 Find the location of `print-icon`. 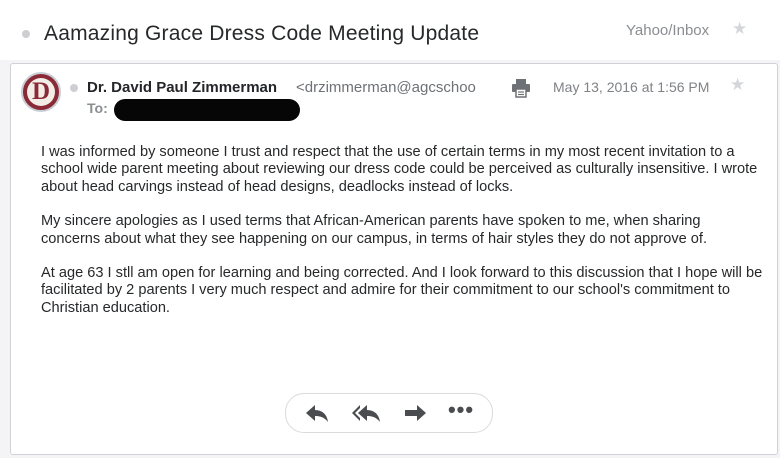

print-icon is located at coordinates (521, 88).